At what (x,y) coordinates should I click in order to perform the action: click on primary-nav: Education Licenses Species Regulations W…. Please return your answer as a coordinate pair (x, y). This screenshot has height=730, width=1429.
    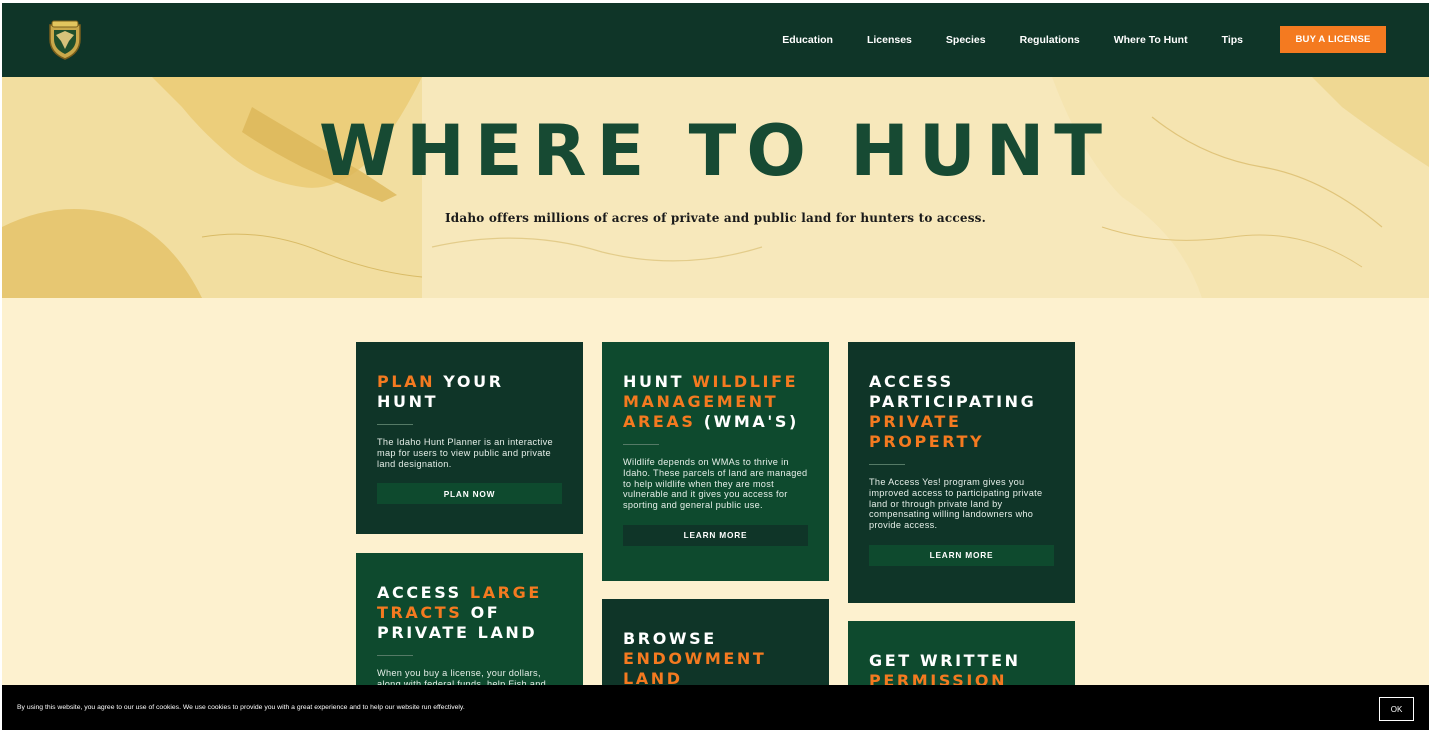
    Looking at the image, I should click on (995, 40).